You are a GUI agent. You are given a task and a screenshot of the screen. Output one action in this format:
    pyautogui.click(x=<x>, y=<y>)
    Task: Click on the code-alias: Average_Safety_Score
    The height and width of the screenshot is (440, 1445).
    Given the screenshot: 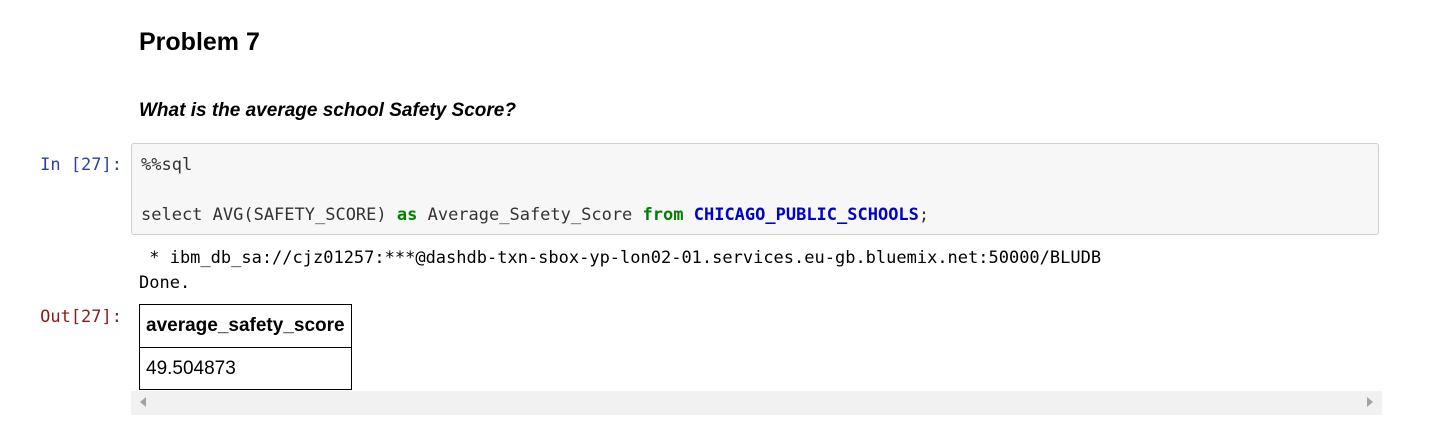 What is the action you would take?
    pyautogui.click(x=530, y=215)
    